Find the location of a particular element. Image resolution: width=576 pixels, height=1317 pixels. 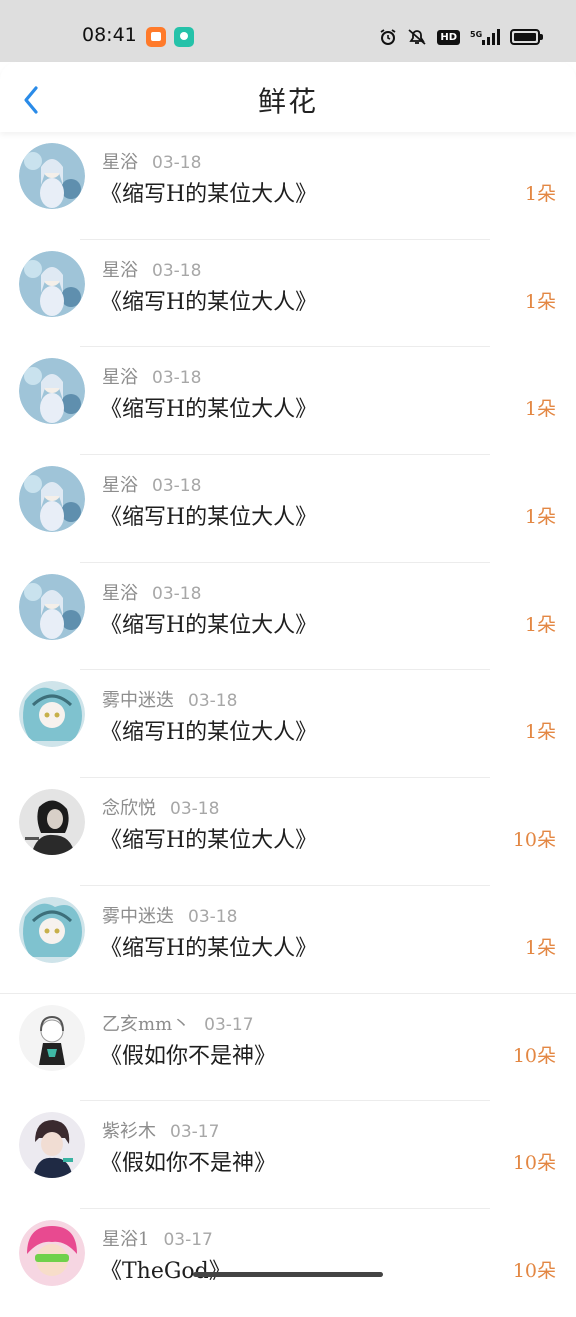

list-item: 星浴1 03-17 《TheGod》 10朵 is located at coordinates (288, 1263).